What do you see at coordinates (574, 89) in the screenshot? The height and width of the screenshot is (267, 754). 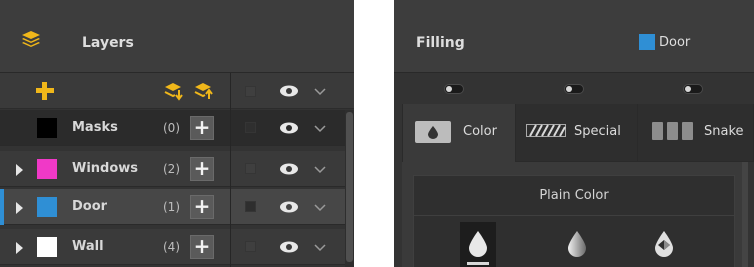 I see `special-tab-toggle` at bounding box center [574, 89].